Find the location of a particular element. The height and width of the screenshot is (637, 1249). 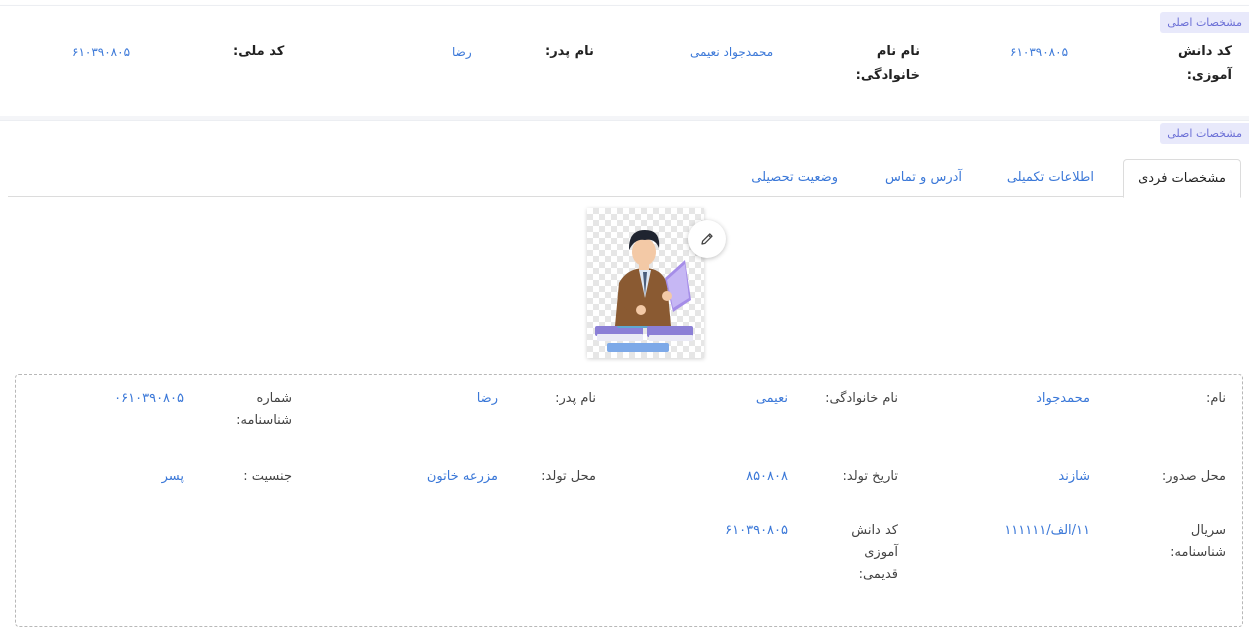

old-code-value: ۶۱۰۳۹۰۸۰۵ is located at coordinates (756, 530).